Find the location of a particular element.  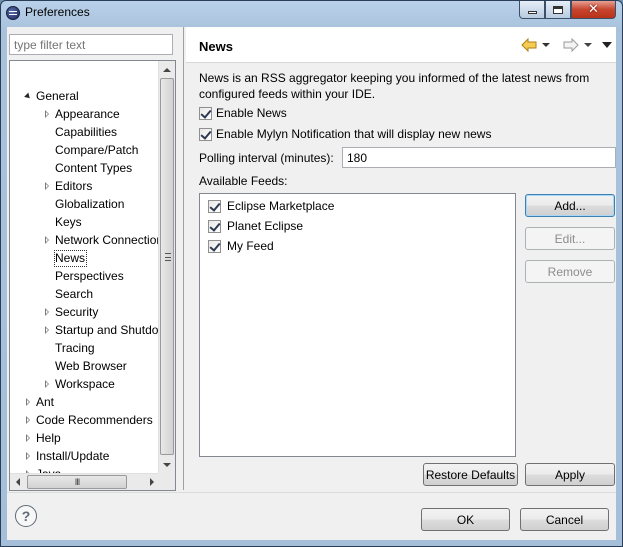

arrow-left-icon is located at coordinates (18, 482).